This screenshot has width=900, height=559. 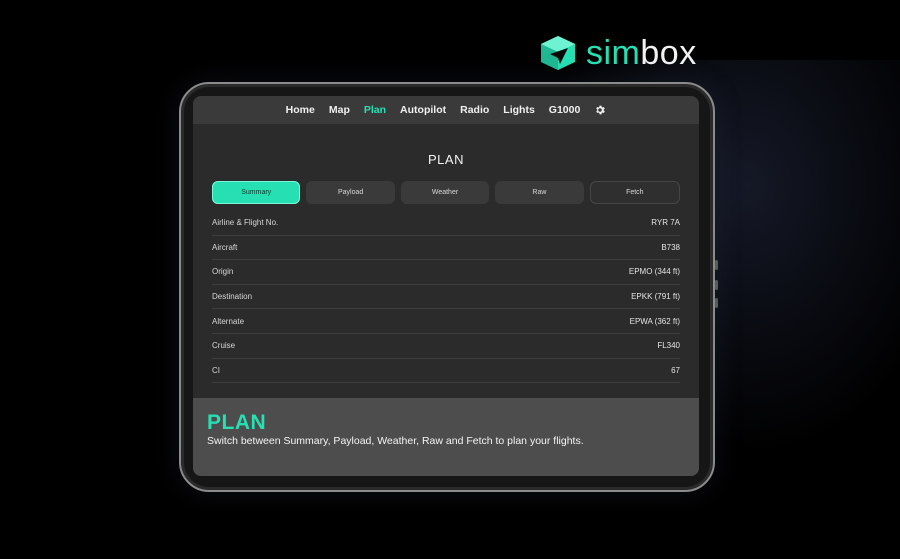 What do you see at coordinates (565, 110) in the screenshot?
I see `nav-item-g1000: G1000` at bounding box center [565, 110].